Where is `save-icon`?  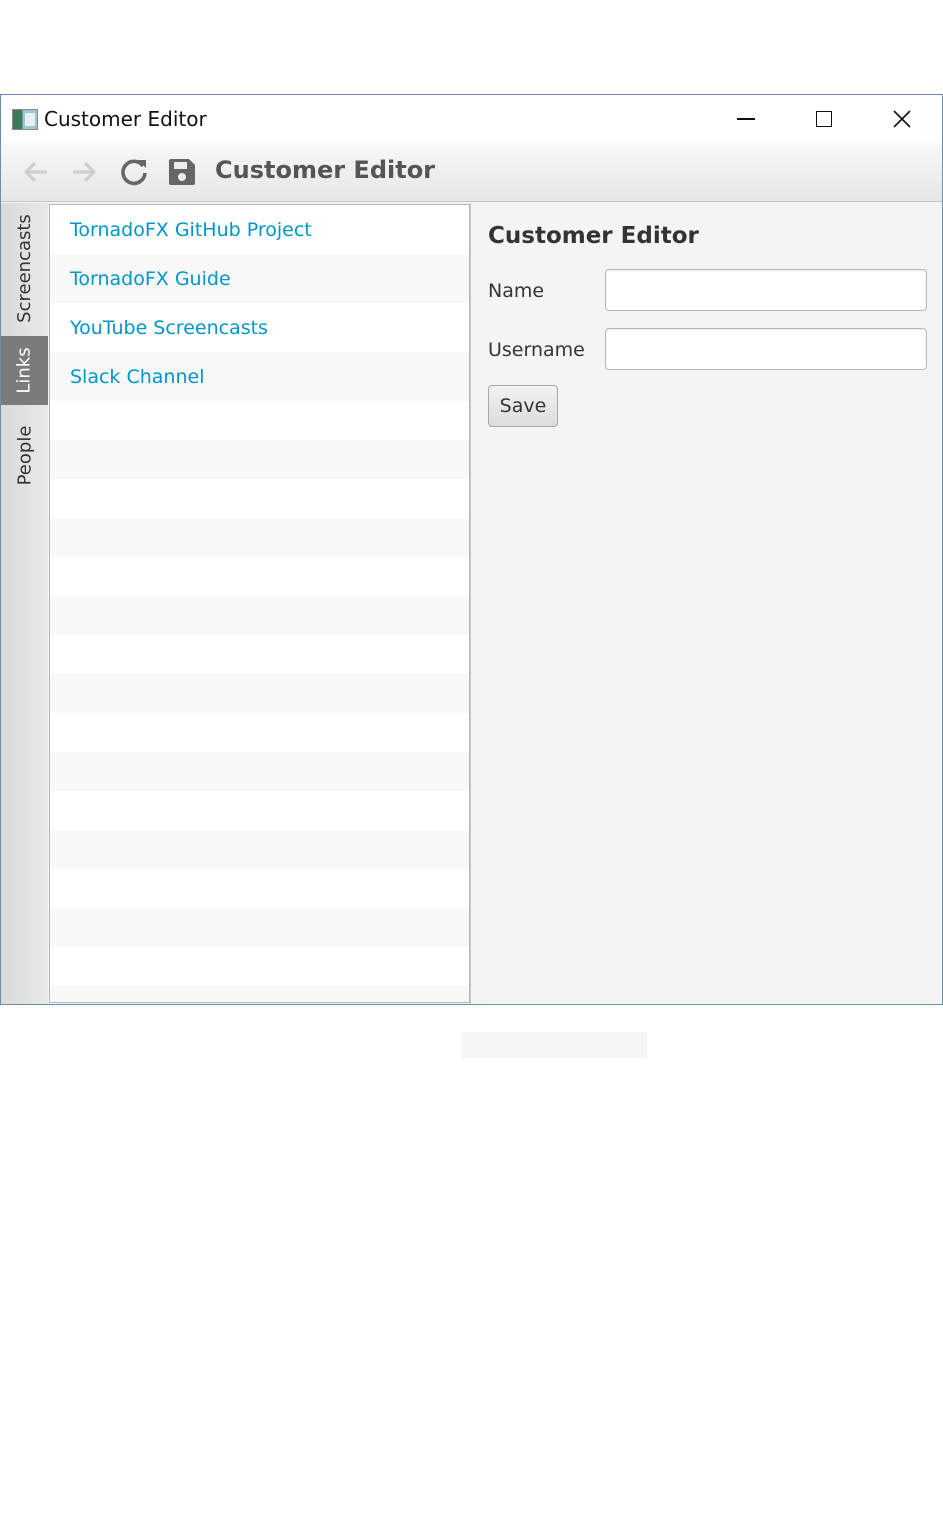 save-icon is located at coordinates (182, 172).